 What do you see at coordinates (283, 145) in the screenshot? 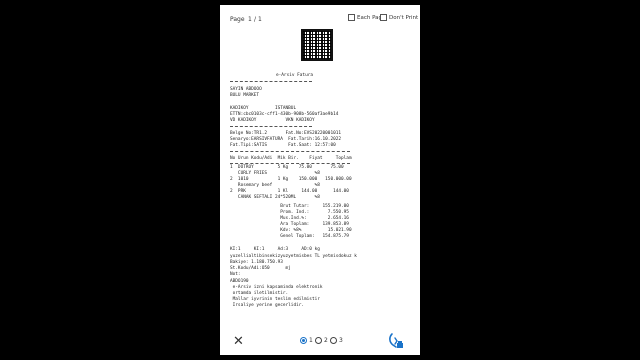
I see `receipt-line: Fat.Tipi:SATIS Fat.Saat: 12:57:00` at bounding box center [283, 145].